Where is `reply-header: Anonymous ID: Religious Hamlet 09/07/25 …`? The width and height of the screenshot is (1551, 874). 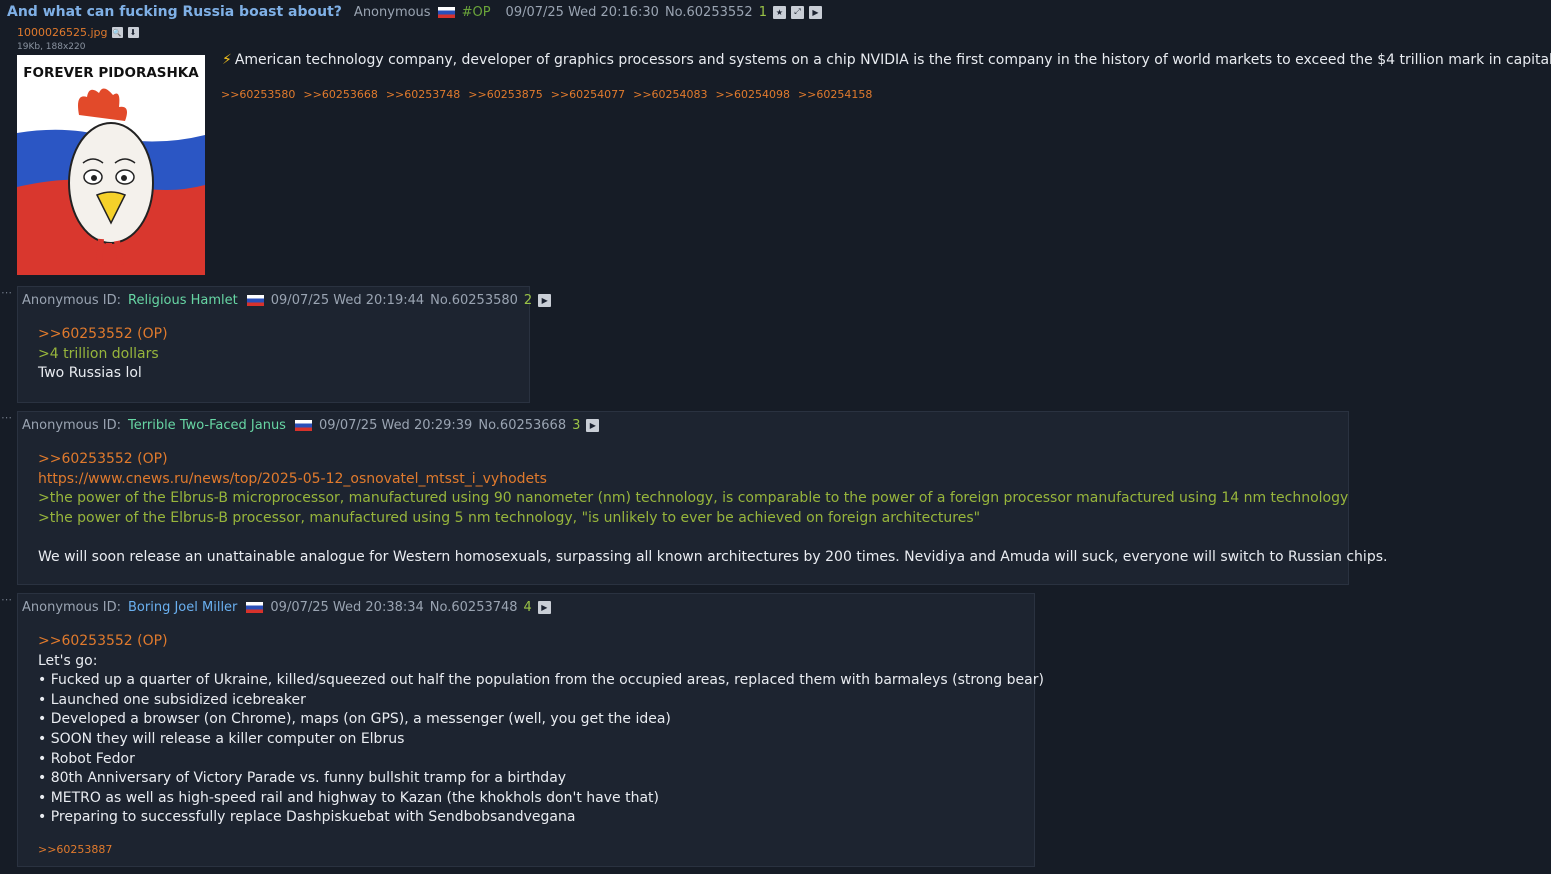
reply-header: Anonymous ID: Religious Hamlet 09/07/25 … is located at coordinates (289, 300).